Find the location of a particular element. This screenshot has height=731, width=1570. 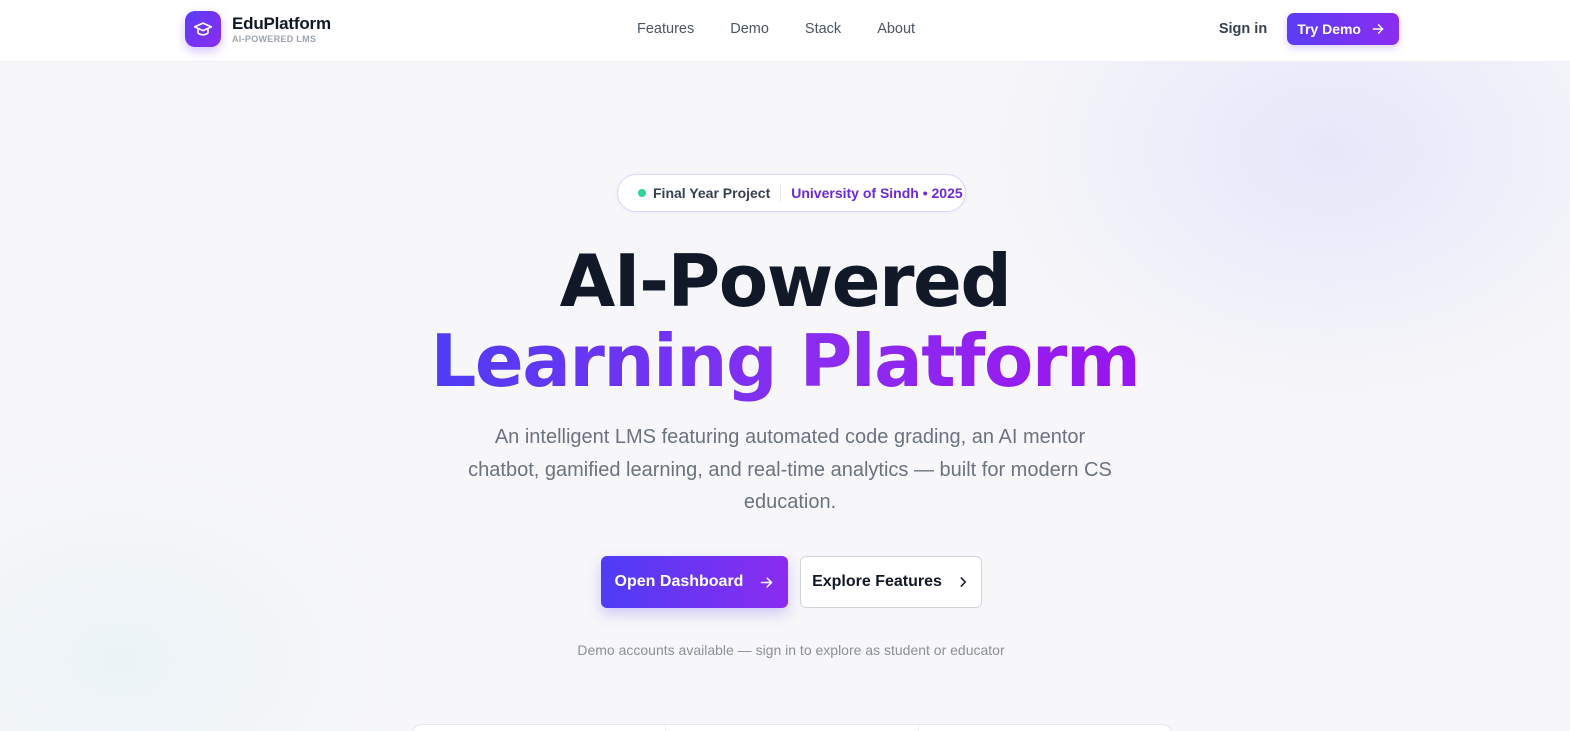

stats-card is located at coordinates (792, 727).